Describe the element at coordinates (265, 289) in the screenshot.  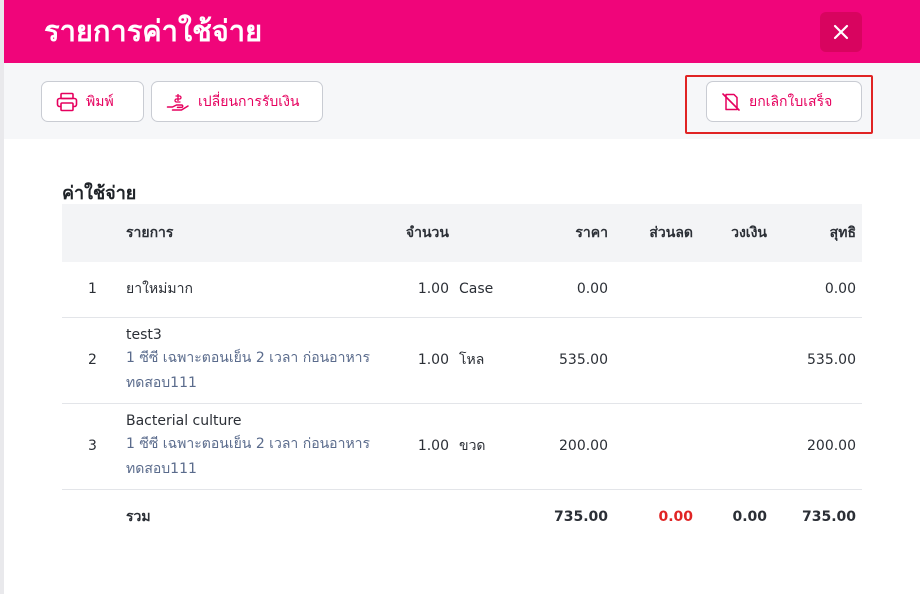
I see `row-item: ยาใหม่มาก` at that location.